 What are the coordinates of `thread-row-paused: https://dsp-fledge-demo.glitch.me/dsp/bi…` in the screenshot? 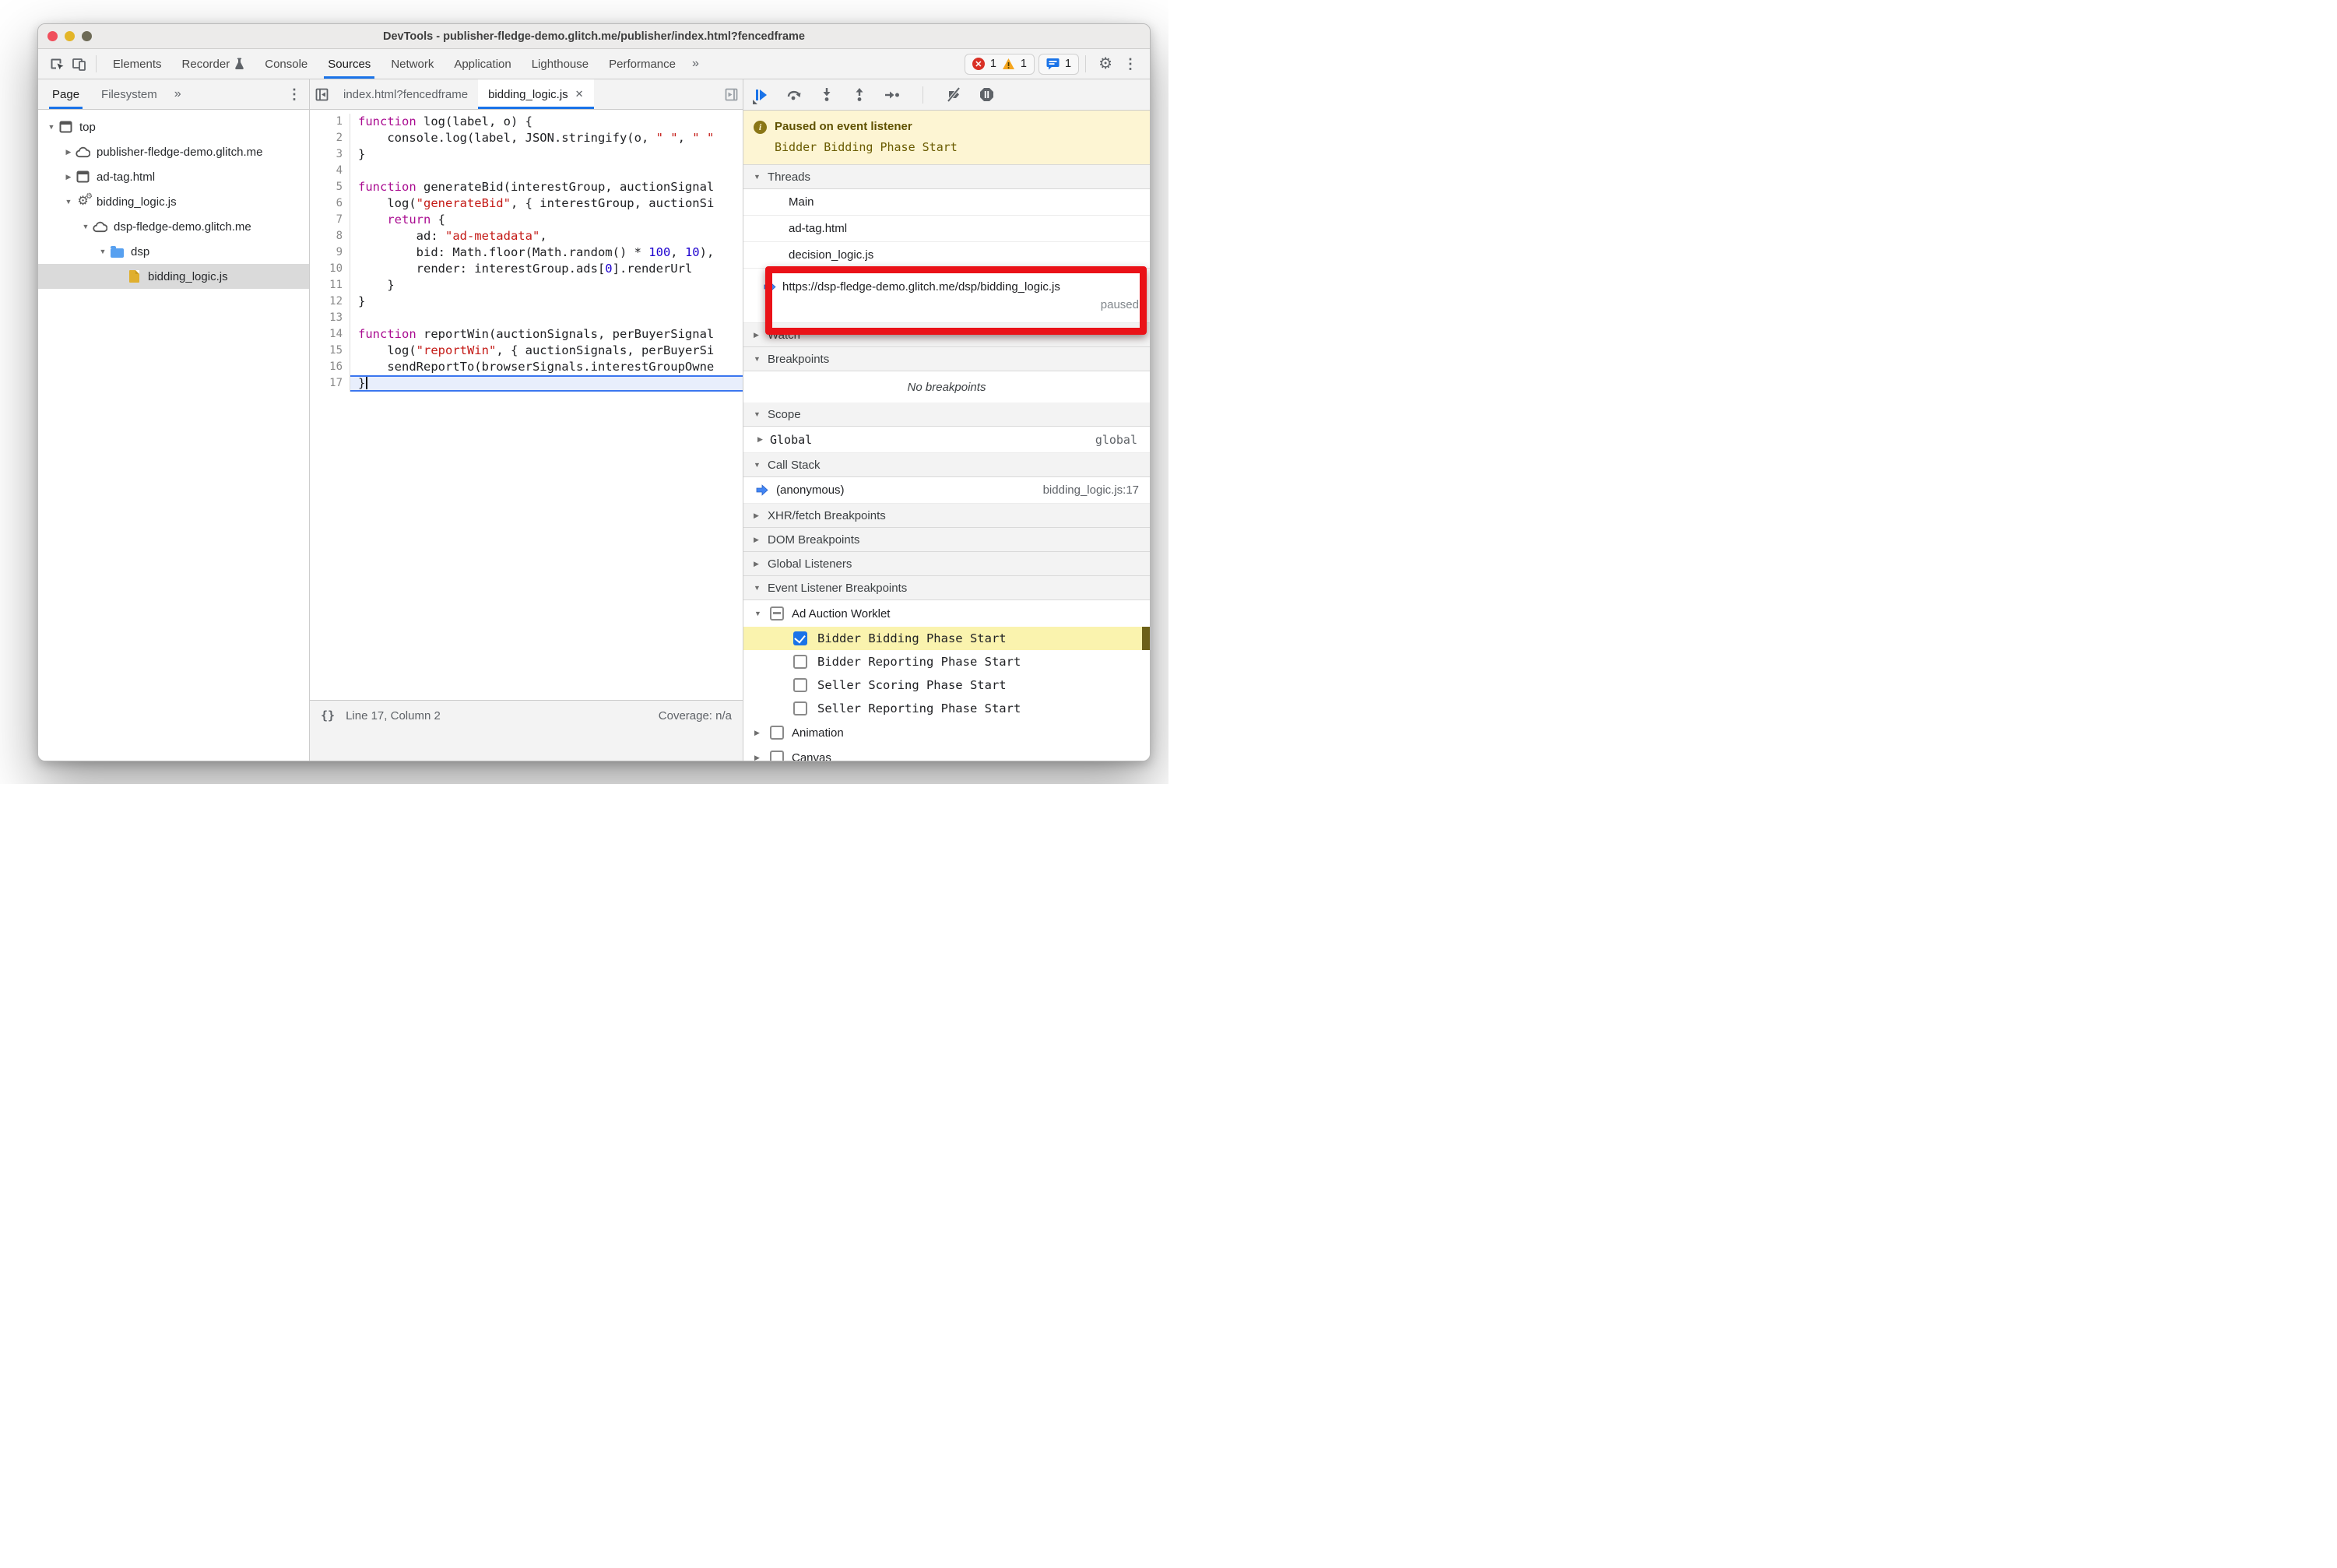 It's located at (947, 296).